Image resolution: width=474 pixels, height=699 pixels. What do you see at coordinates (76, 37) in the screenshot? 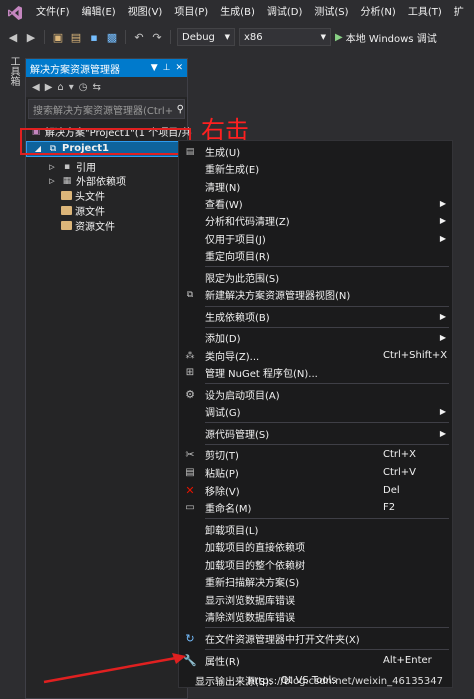
I see `open-file-icon: ▤` at bounding box center [76, 37].